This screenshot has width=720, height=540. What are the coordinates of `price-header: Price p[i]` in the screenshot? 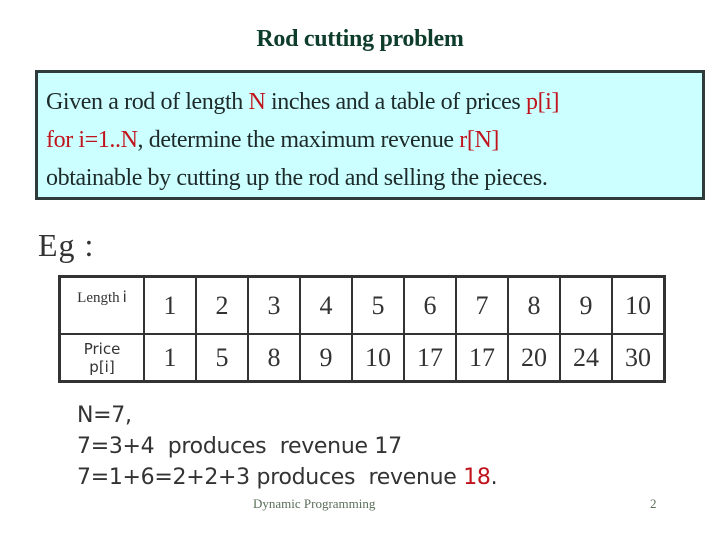 It's located at (101, 358).